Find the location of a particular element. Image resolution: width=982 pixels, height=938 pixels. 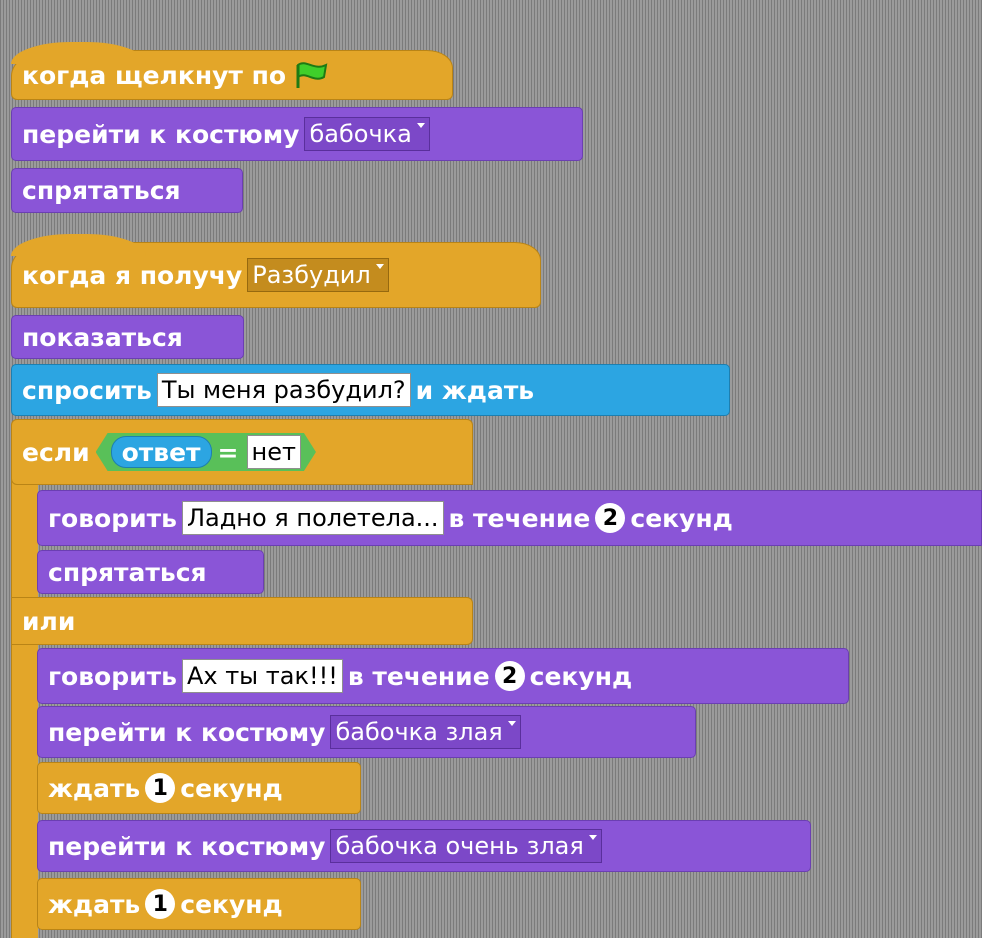

ask-suffix-label: и ждать is located at coordinates (475, 390).